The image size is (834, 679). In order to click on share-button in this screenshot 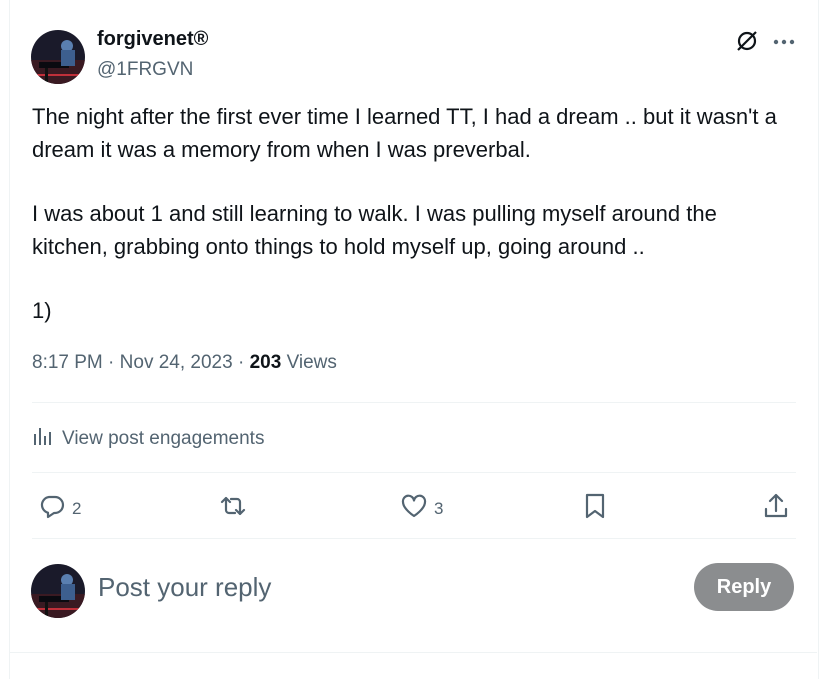, I will do `click(776, 508)`.